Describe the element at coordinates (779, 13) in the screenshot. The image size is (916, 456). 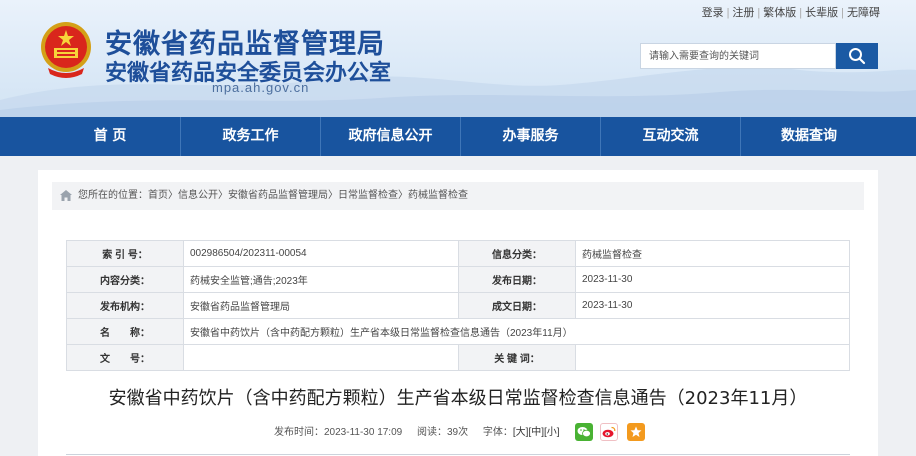
I see `traditional-chinese-link: 繁体版` at that location.